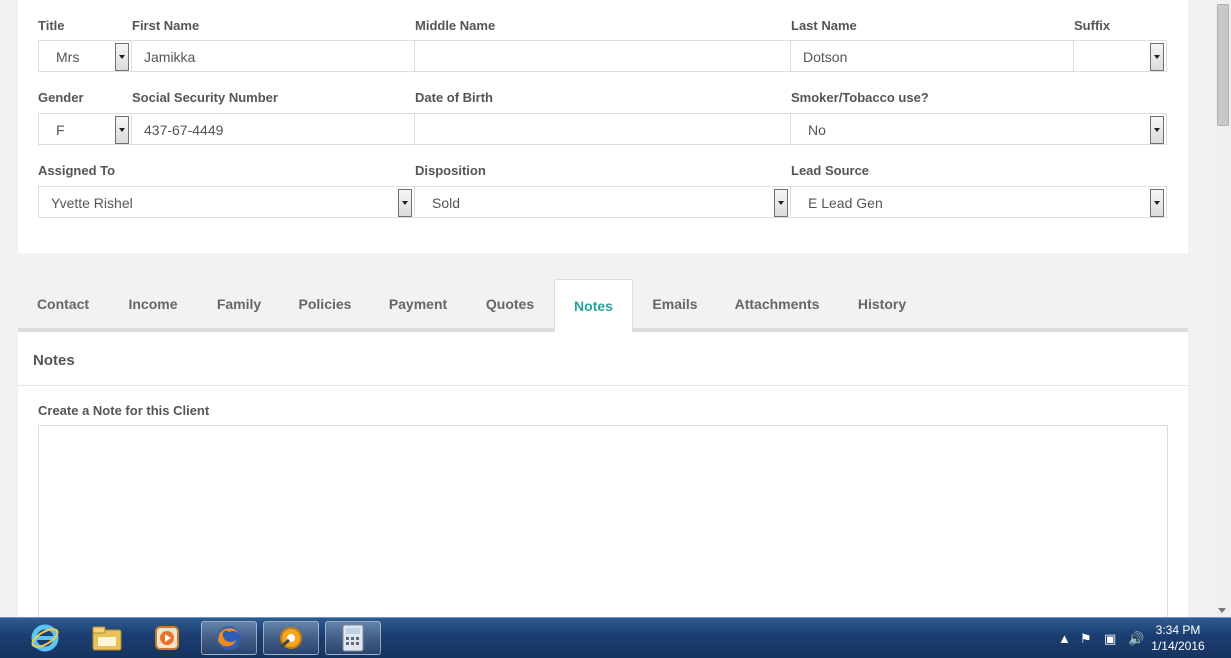 This screenshot has height=658, width=1231. I want to click on last-name-value: Dotson, so click(825, 57).